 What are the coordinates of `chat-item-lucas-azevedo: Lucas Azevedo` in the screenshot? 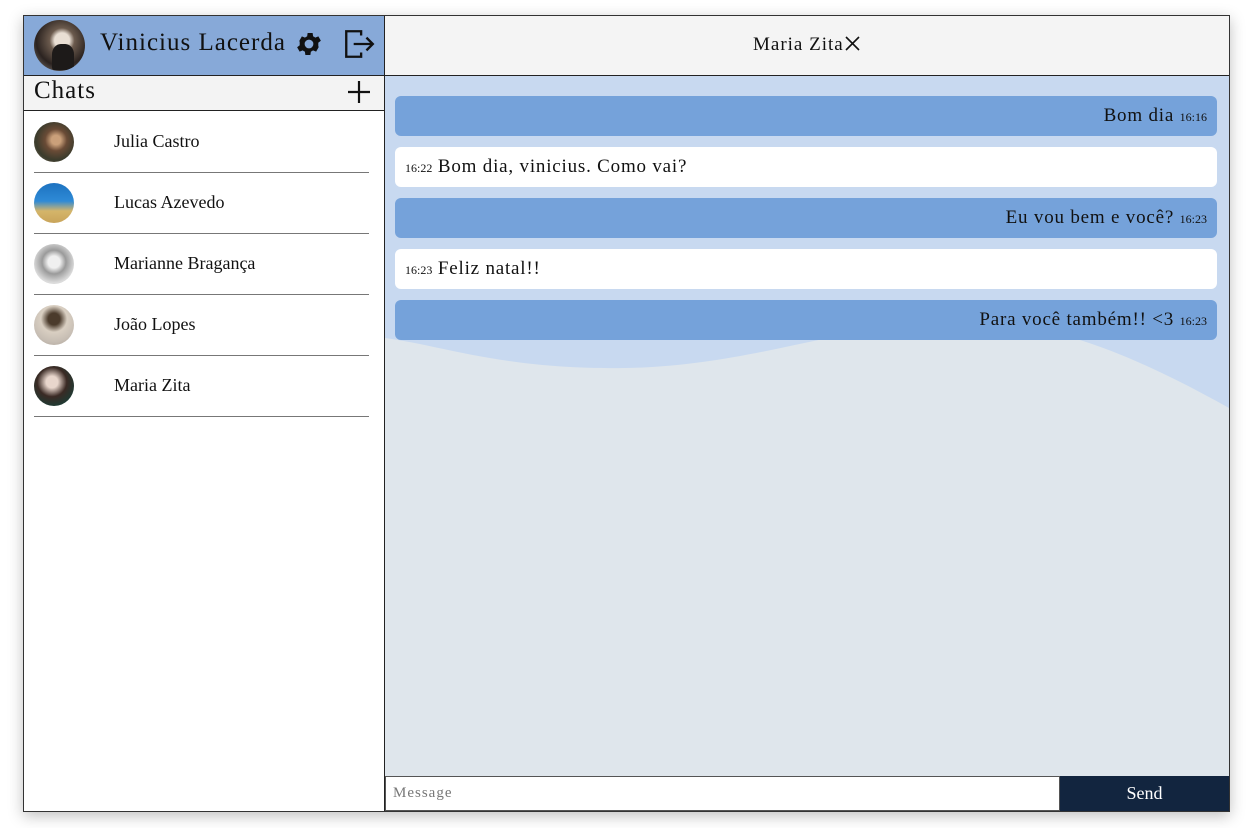 It's located at (201, 203).